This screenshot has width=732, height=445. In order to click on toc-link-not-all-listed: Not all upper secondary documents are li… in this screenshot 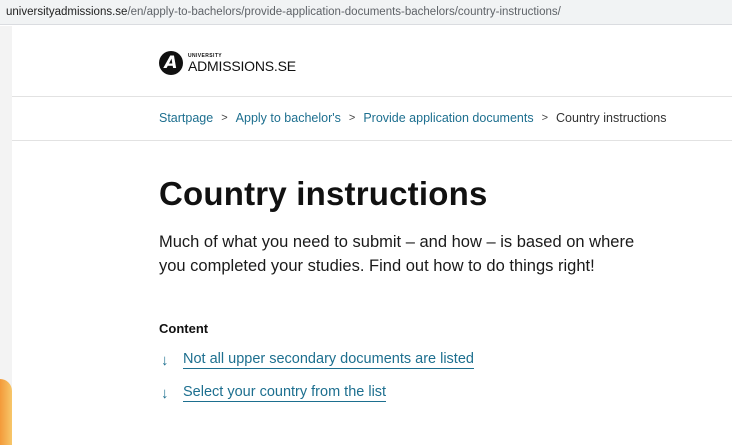, I will do `click(328, 360)`.